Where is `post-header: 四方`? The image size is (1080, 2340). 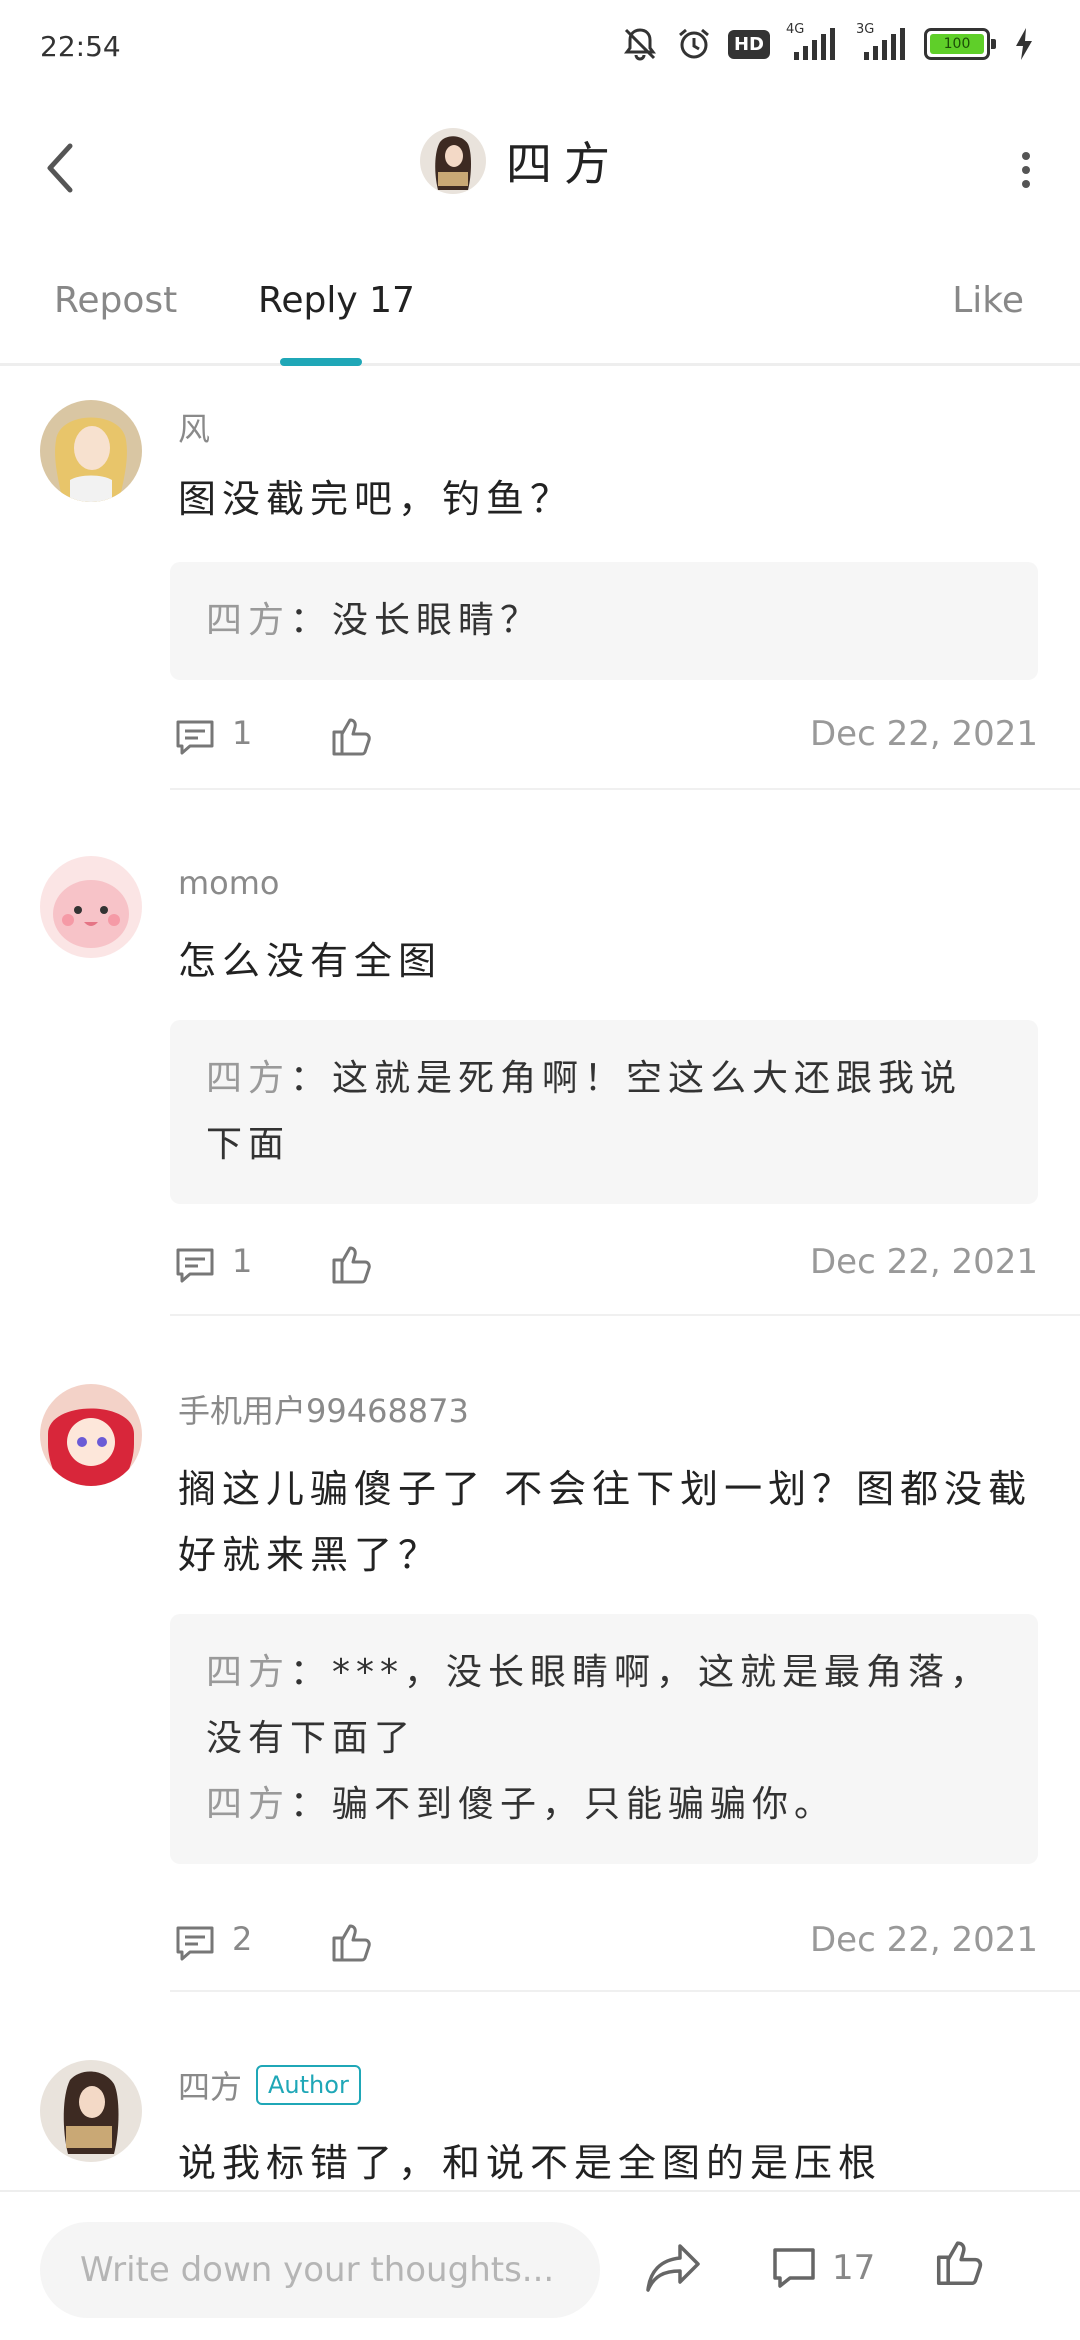
post-header: 四方 is located at coordinates (540, 170).